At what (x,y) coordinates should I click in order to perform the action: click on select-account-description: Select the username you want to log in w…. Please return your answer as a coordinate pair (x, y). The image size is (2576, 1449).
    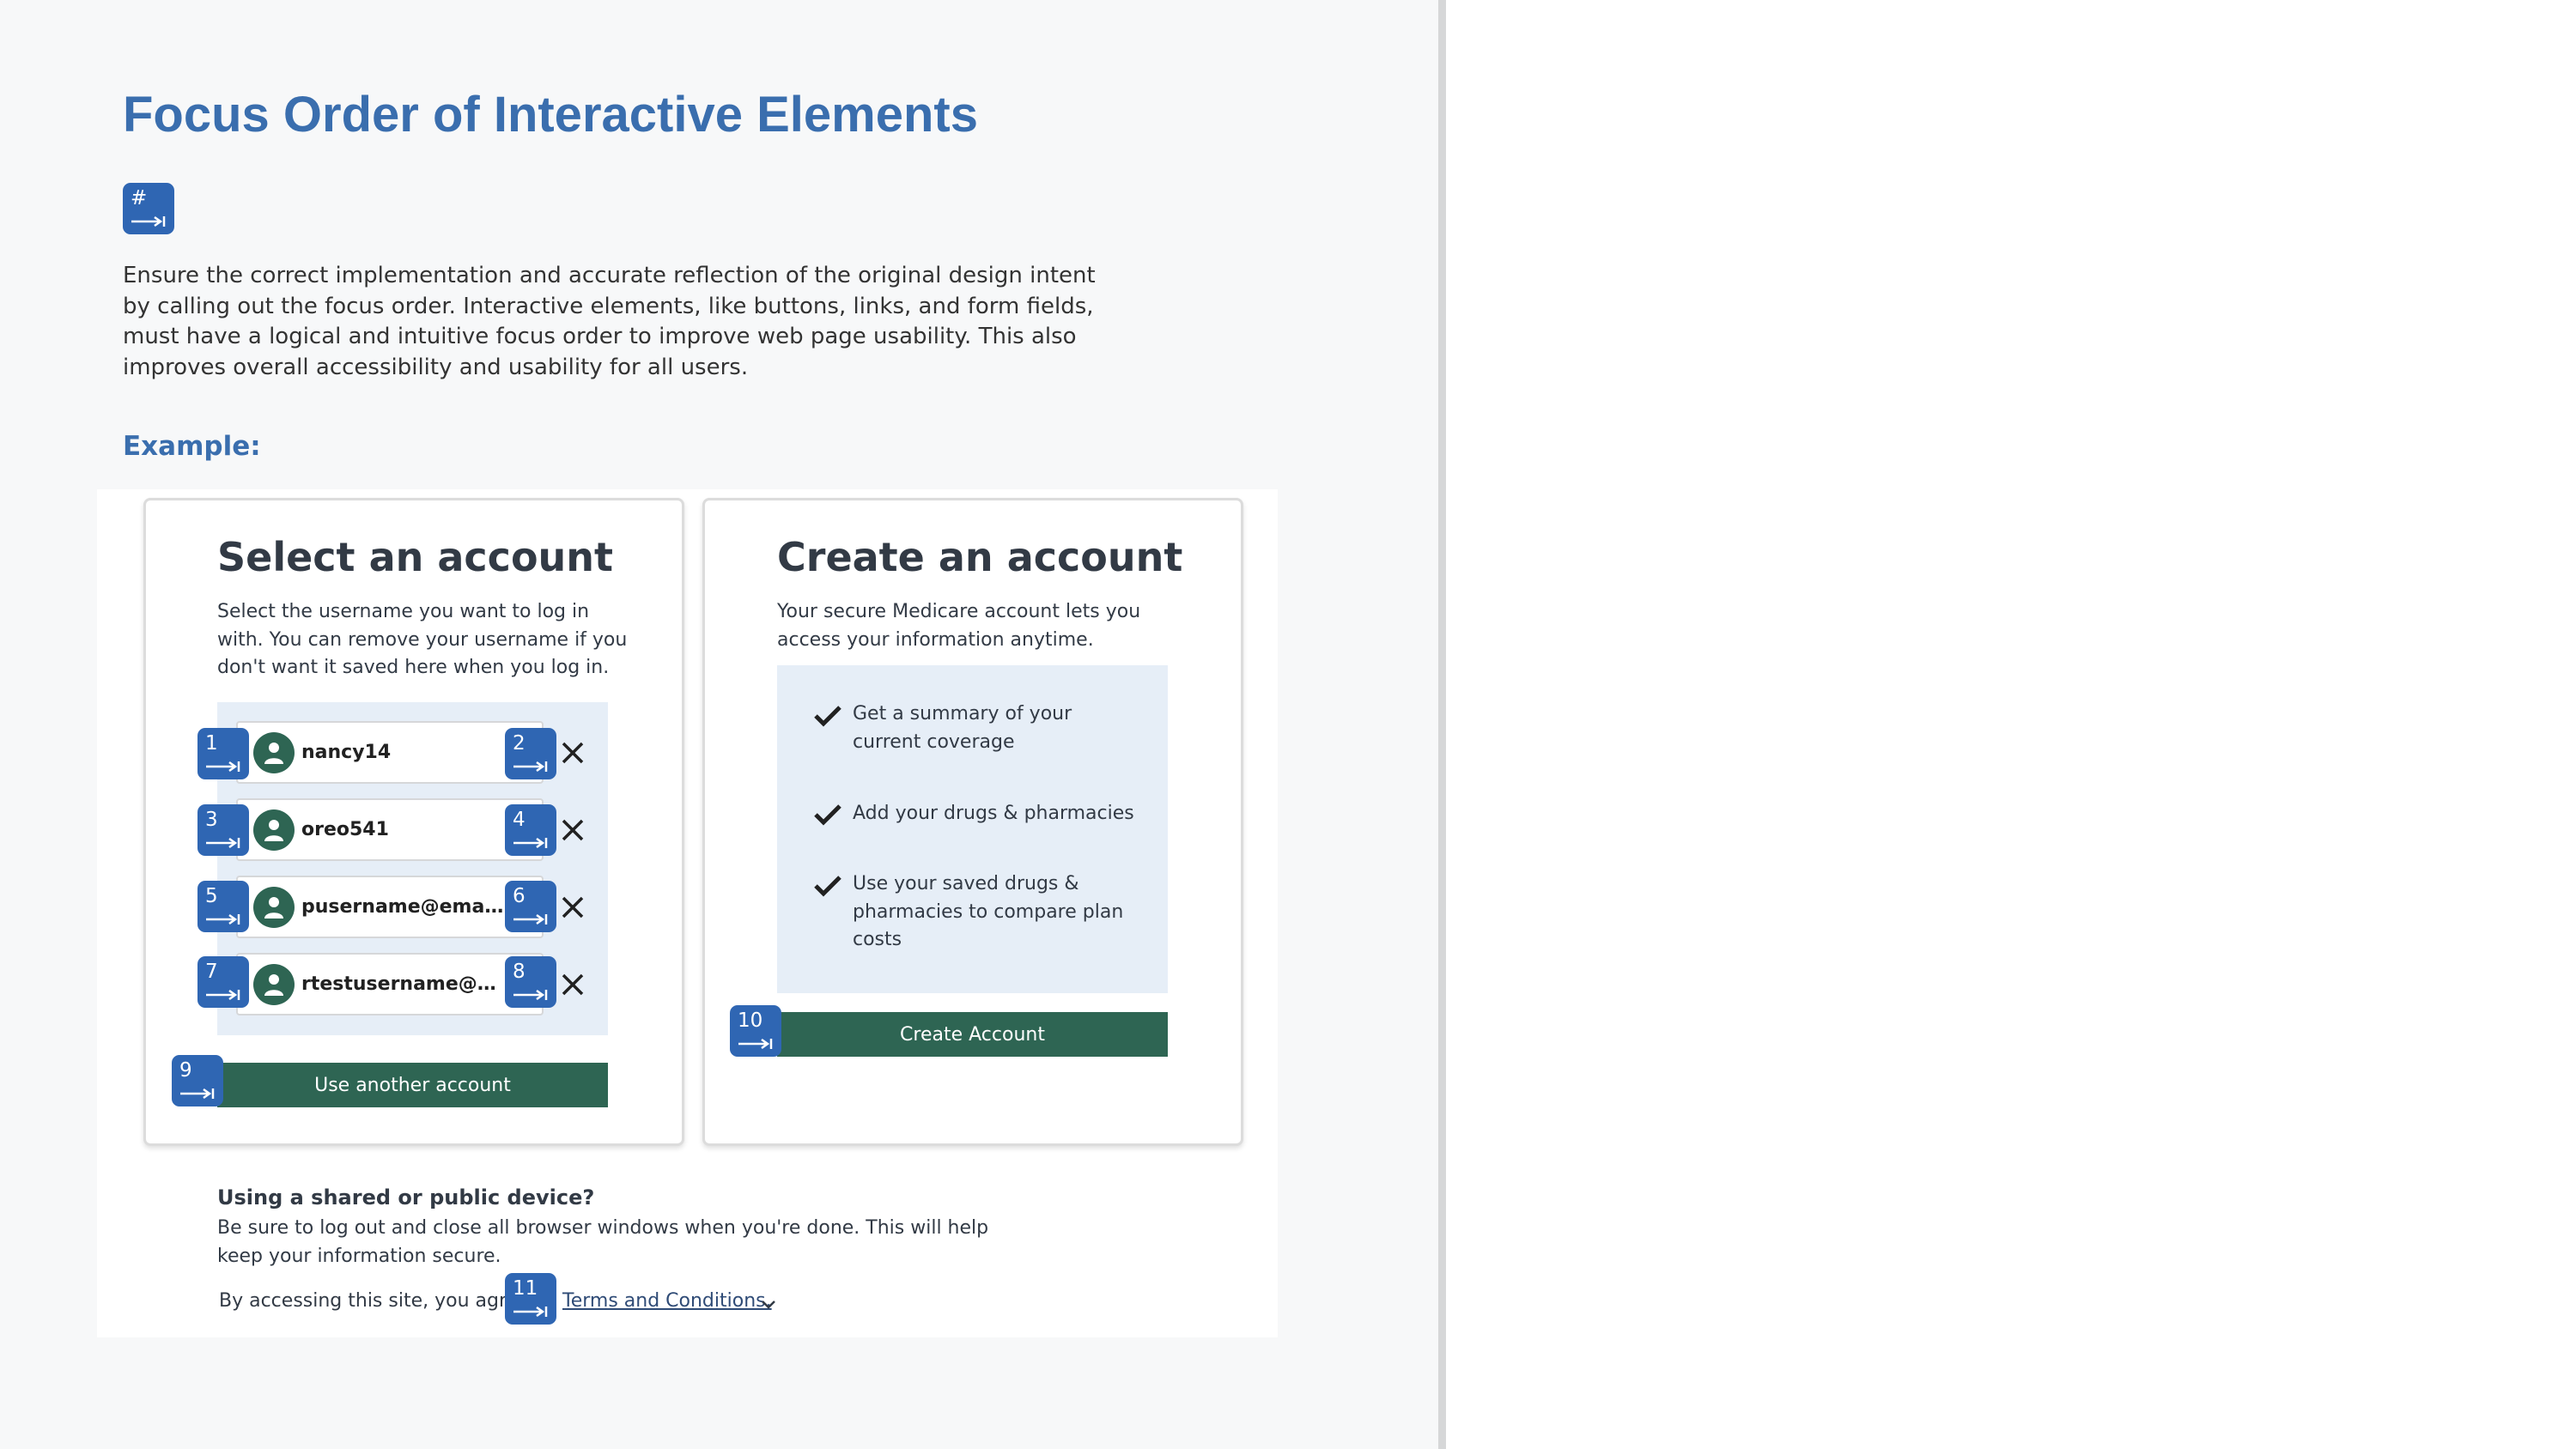
    Looking at the image, I should click on (422, 639).